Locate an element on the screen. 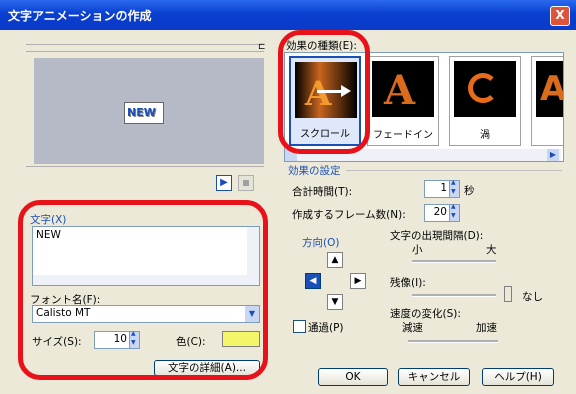 This screenshot has width=576, height=394. ok-button: OK is located at coordinates (353, 377).